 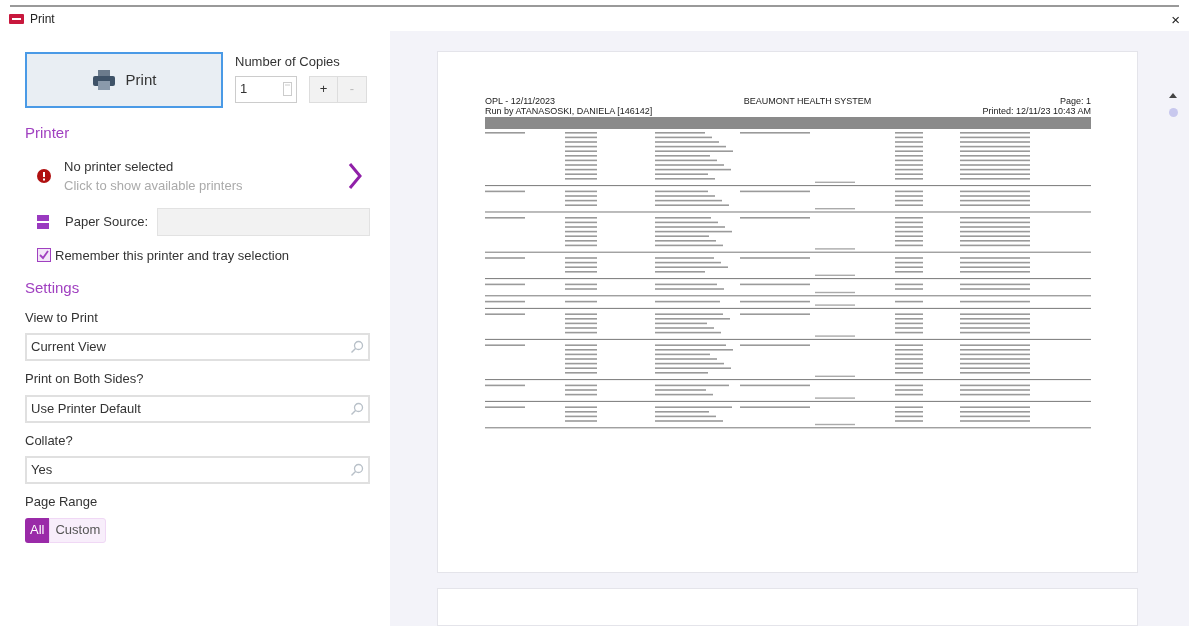 What do you see at coordinates (103, 80) in the screenshot?
I see `printer-icon` at bounding box center [103, 80].